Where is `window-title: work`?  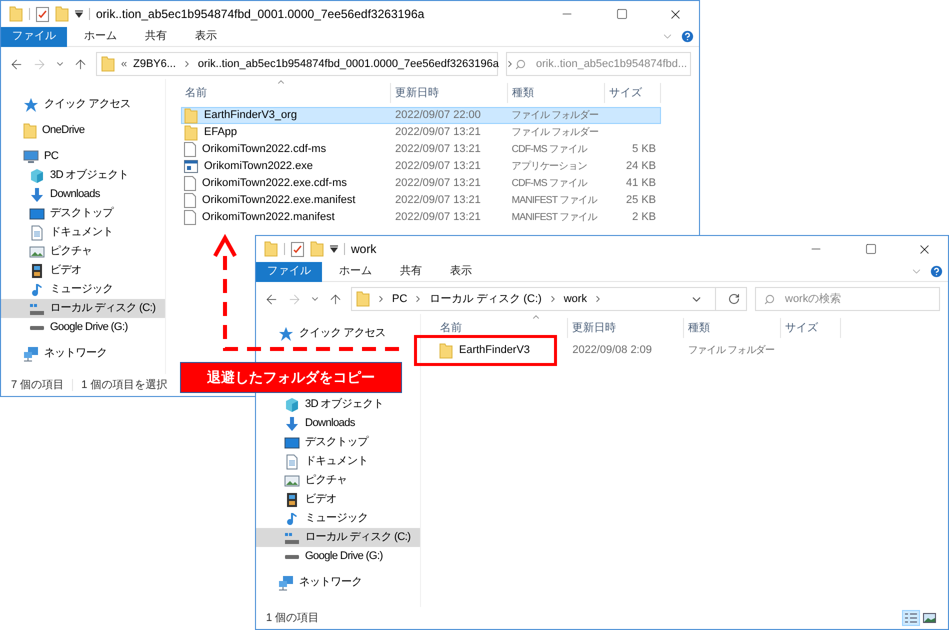 window-title: work is located at coordinates (363, 249).